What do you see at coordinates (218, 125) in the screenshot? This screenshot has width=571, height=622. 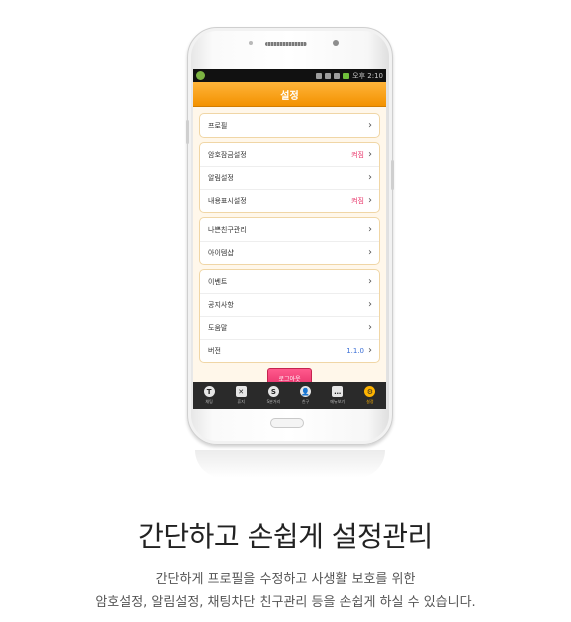 I see `setting-label: 프로필` at bounding box center [218, 125].